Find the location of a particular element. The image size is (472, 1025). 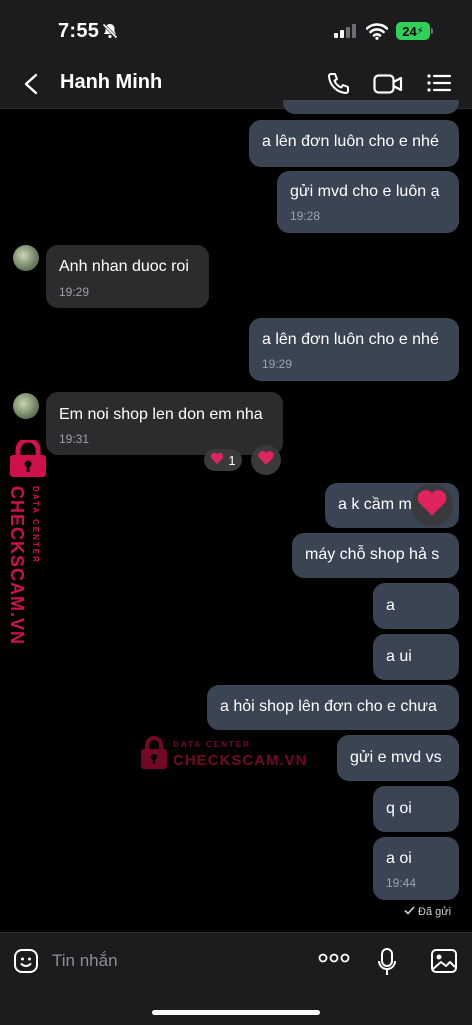

contact-name: Hanh Minh is located at coordinates (111, 82).